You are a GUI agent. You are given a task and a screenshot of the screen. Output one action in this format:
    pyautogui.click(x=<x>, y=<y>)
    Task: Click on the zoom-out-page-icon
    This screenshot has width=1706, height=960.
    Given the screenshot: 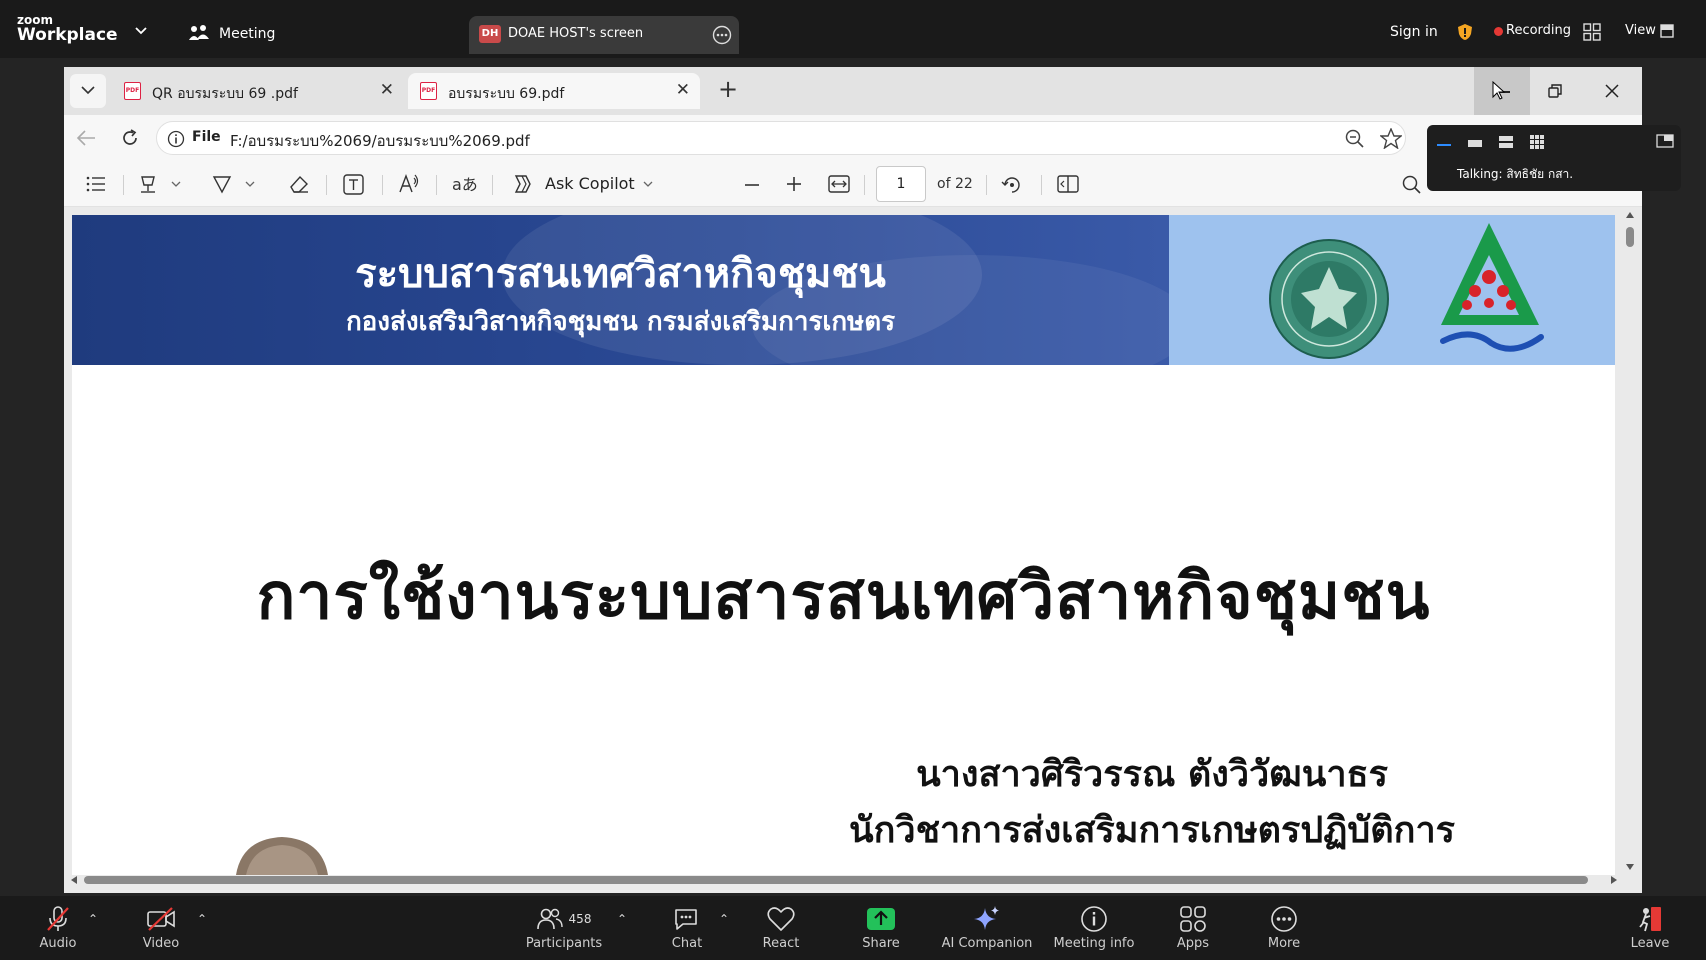 What is the action you would take?
    pyautogui.click(x=1355, y=139)
    